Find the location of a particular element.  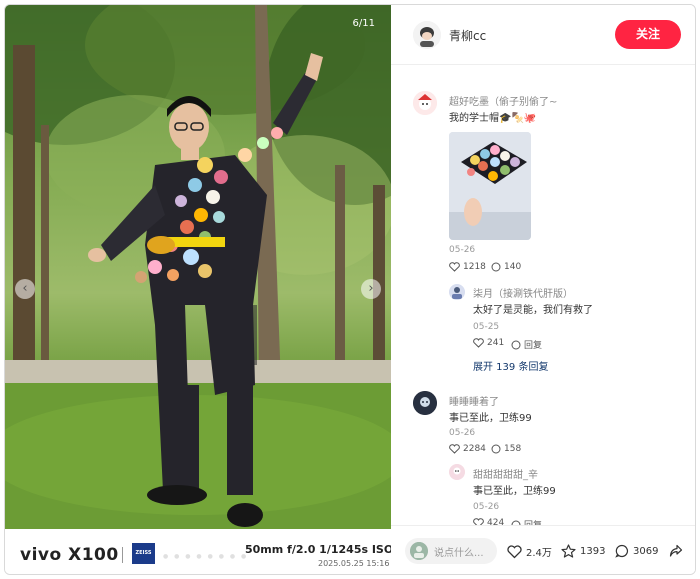

reply-date: 05-26 is located at coordinates (486, 507).